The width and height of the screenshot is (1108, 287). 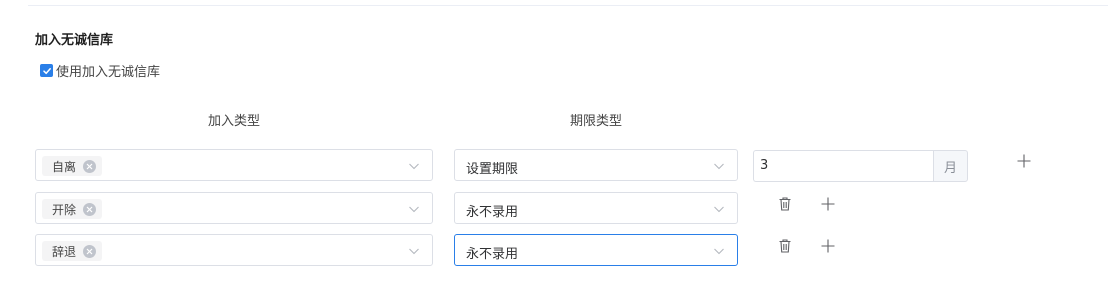 What do you see at coordinates (492, 169) in the screenshot?
I see `limit-type-value: 设置期限` at bounding box center [492, 169].